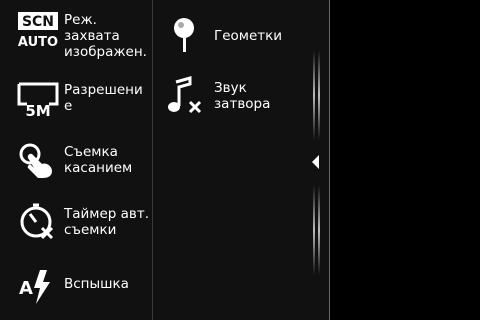 The image size is (480, 320). What do you see at coordinates (103, 98) in the screenshot?
I see `setting-label: Разрешени е` at bounding box center [103, 98].